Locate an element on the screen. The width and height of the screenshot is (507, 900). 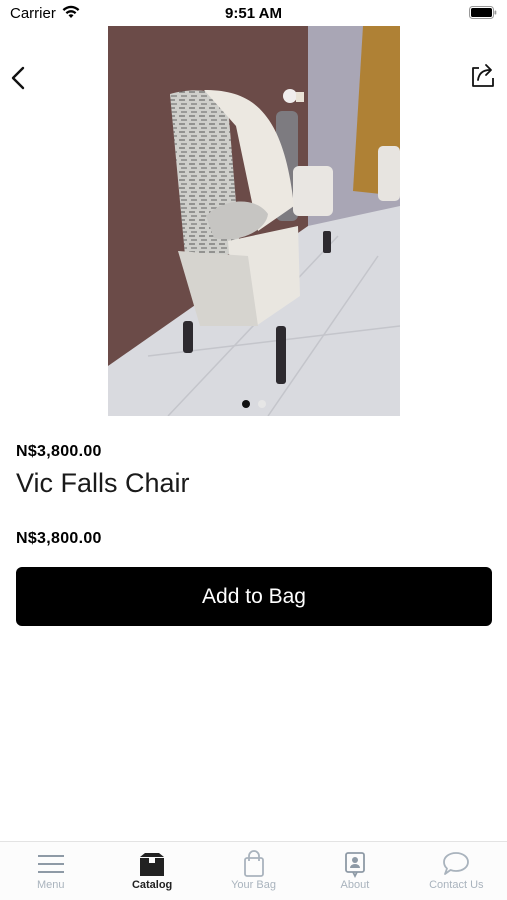
tab-about: About is located at coordinates (354, 871).